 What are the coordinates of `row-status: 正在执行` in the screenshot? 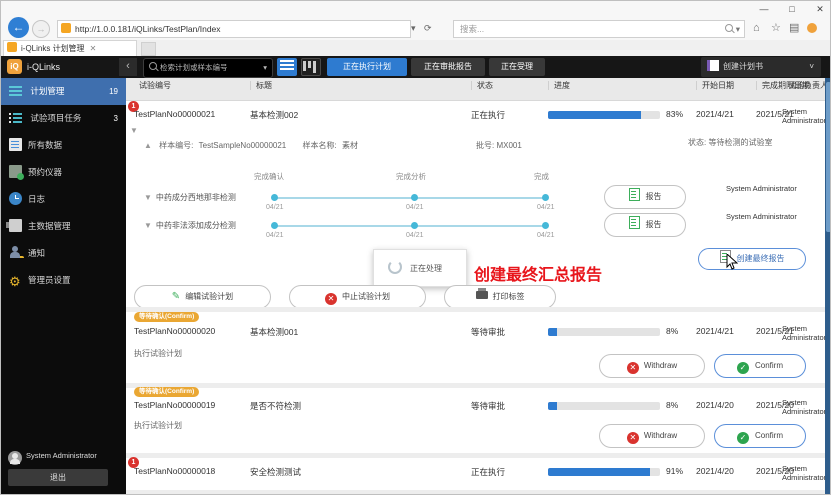 It's located at (488, 472).